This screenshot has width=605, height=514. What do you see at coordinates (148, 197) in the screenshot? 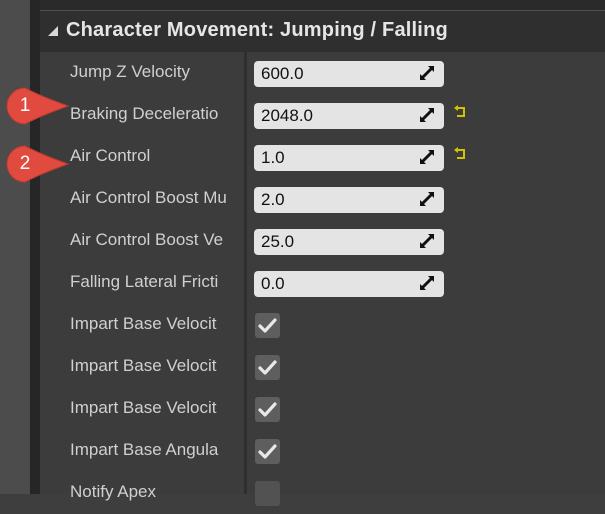
I see `property-label: Air Control Boost Mu` at bounding box center [148, 197].